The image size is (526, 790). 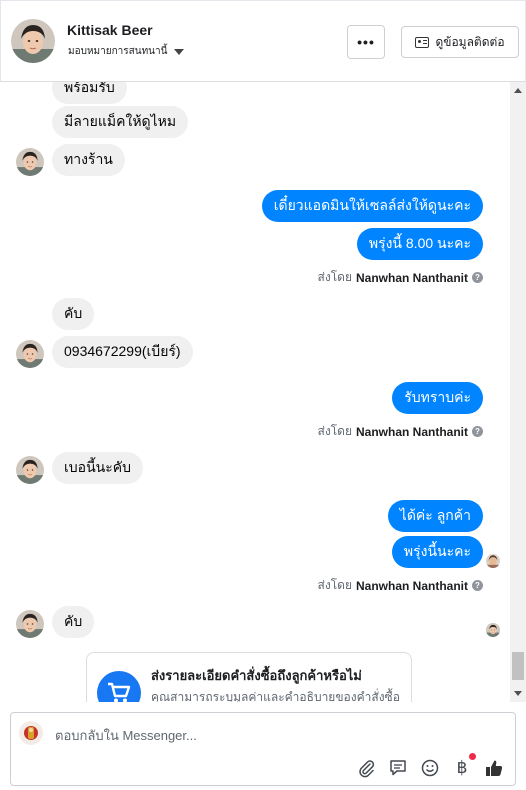 What do you see at coordinates (179, 51) in the screenshot?
I see `caret-down-icon` at bounding box center [179, 51].